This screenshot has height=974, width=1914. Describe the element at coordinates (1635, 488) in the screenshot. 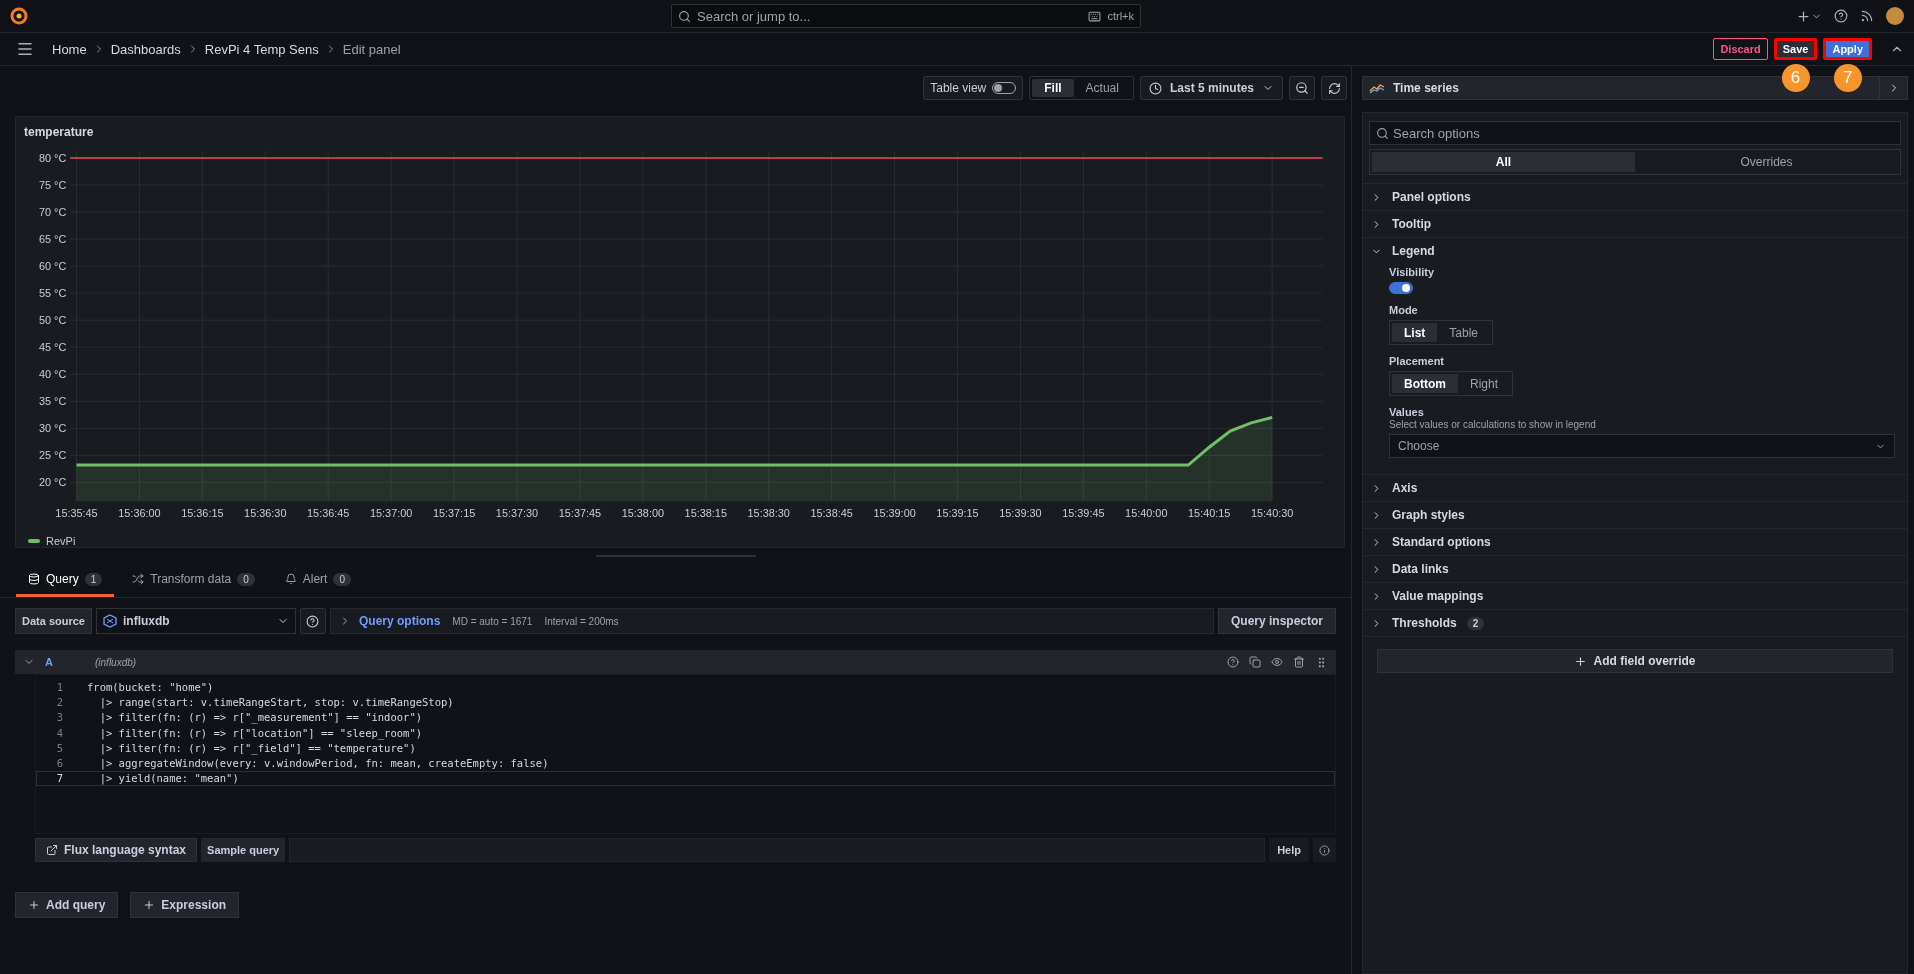

I see `section-header: Axis` at that location.